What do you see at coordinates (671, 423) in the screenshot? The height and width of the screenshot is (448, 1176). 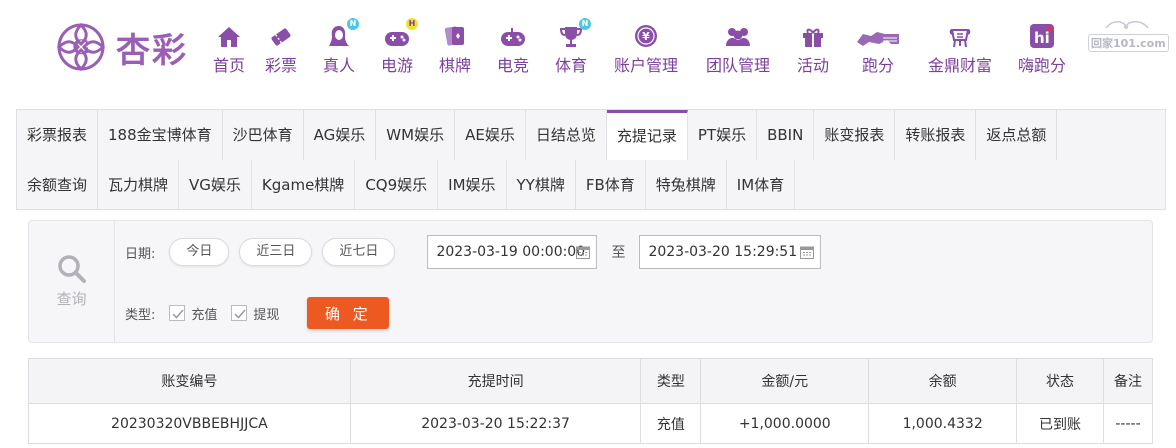 I see `cell-type: 充值` at bounding box center [671, 423].